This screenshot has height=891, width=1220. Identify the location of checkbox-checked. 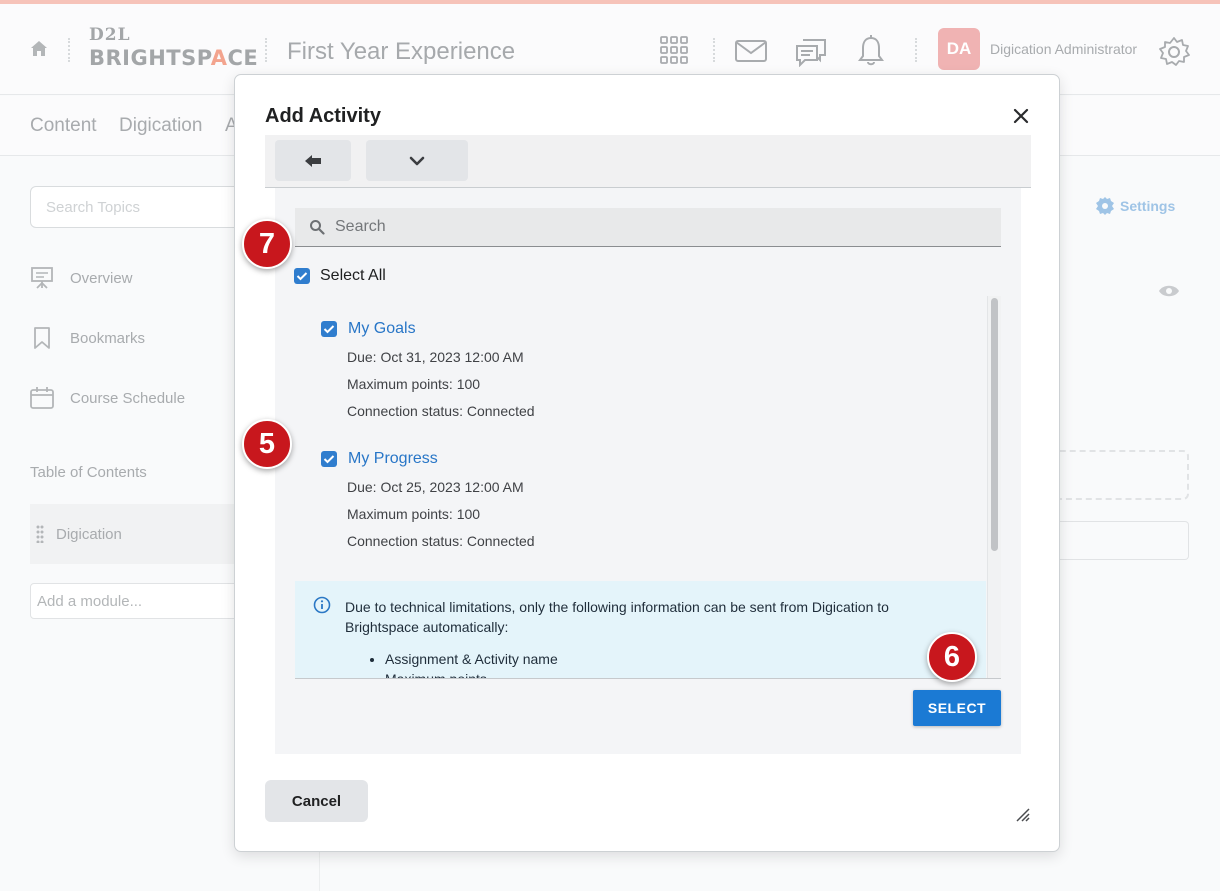
(302, 276).